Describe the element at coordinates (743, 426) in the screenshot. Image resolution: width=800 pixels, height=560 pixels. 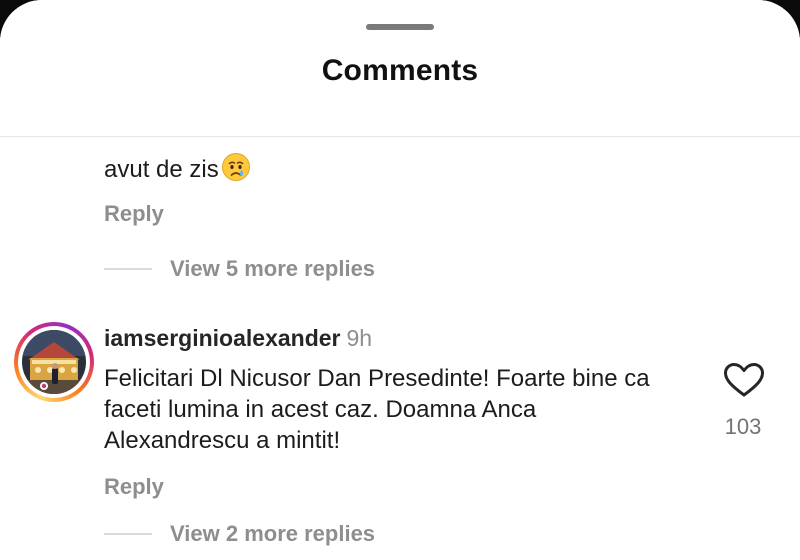
I see `like-count: 103` at that location.